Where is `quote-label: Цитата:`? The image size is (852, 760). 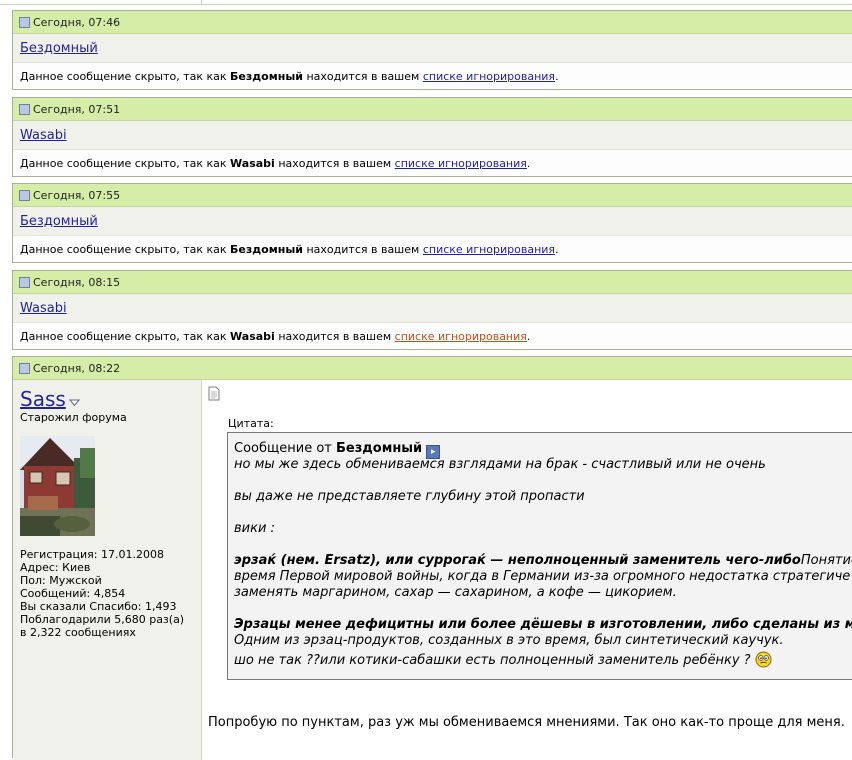 quote-label: Цитата: is located at coordinates (251, 423).